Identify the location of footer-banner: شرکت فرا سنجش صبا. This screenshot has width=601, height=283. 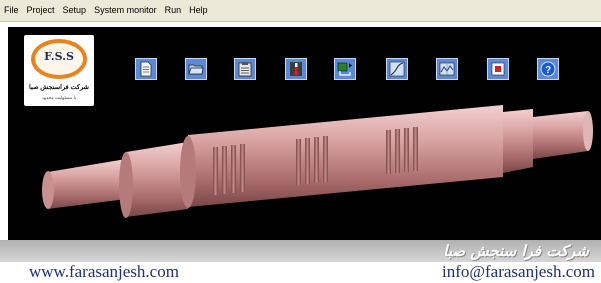
(300, 251).